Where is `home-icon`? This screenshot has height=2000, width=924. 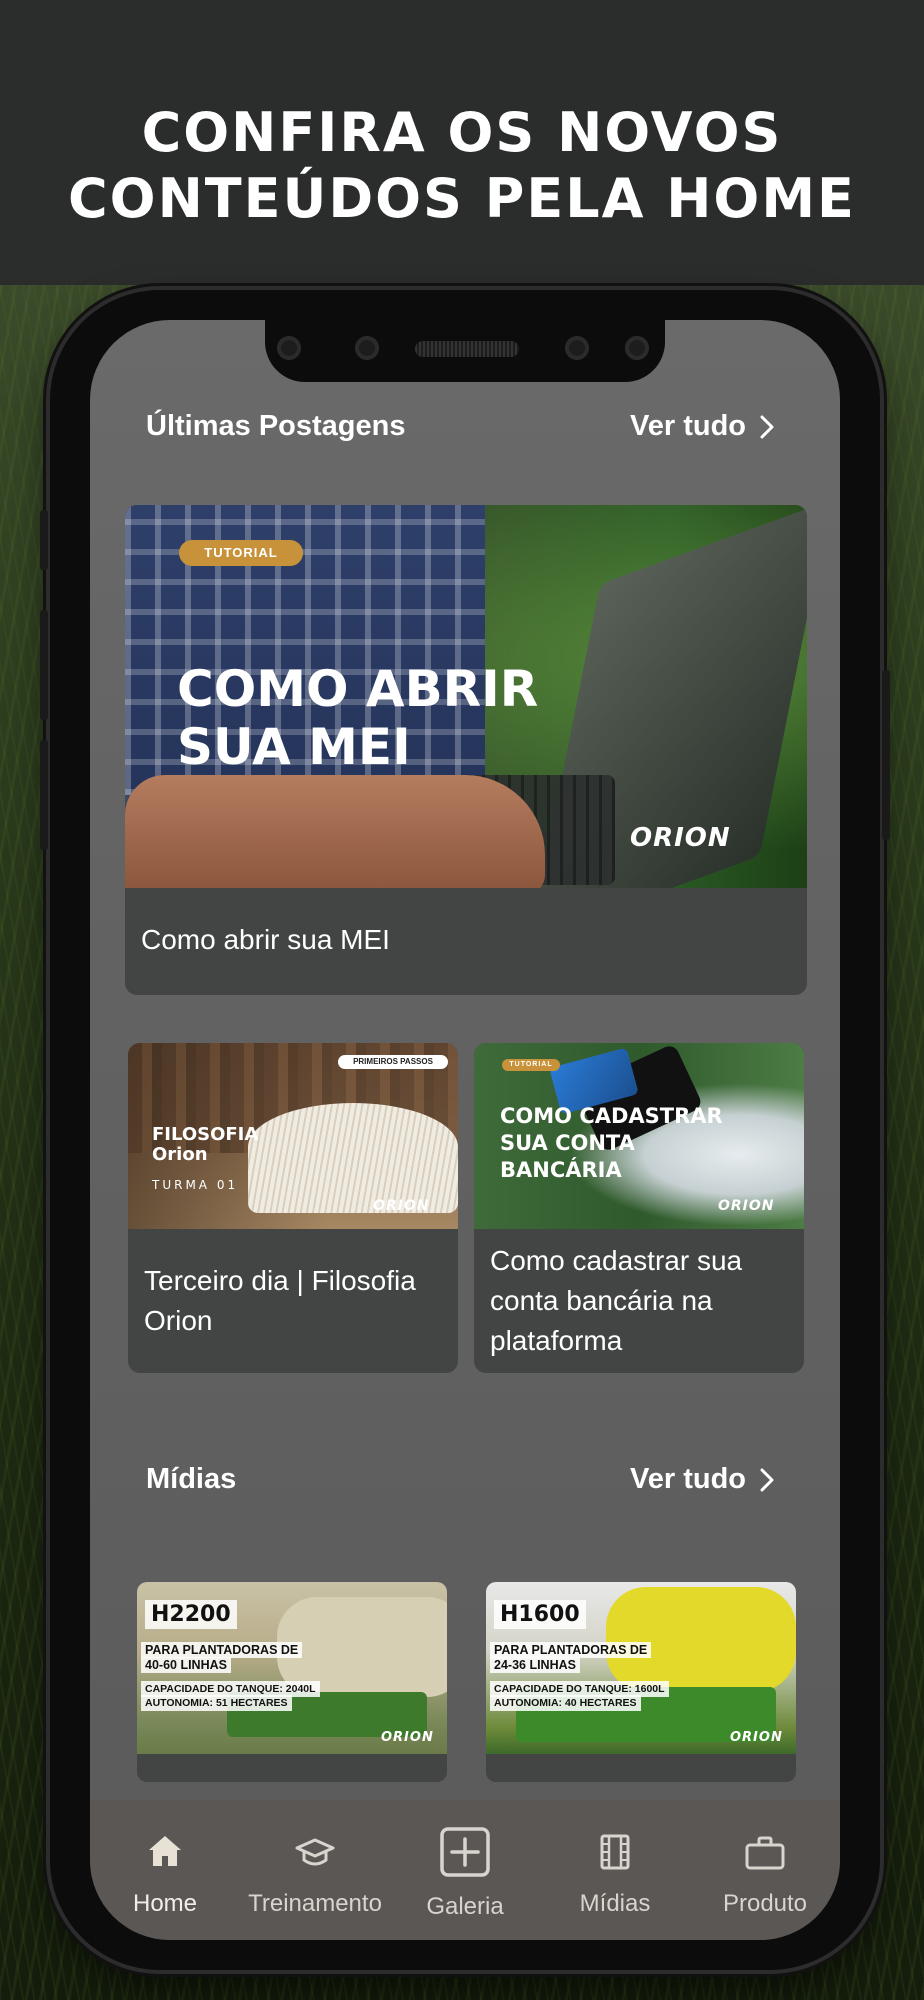 home-icon is located at coordinates (165, 1851).